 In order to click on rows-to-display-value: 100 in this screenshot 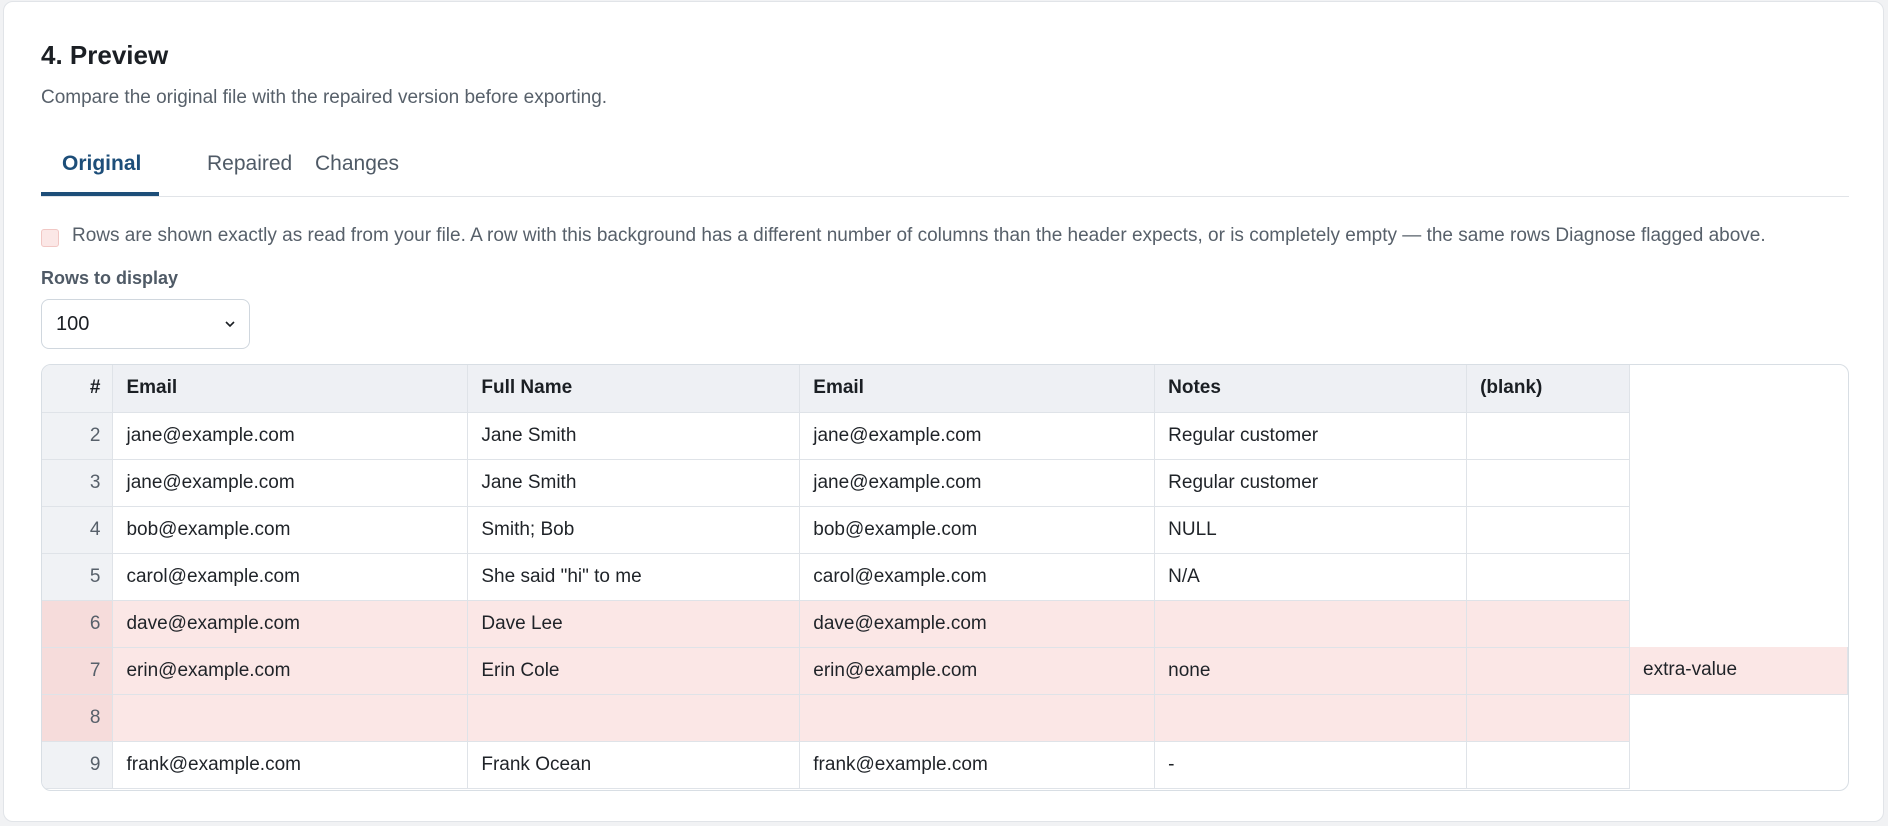, I will do `click(73, 324)`.